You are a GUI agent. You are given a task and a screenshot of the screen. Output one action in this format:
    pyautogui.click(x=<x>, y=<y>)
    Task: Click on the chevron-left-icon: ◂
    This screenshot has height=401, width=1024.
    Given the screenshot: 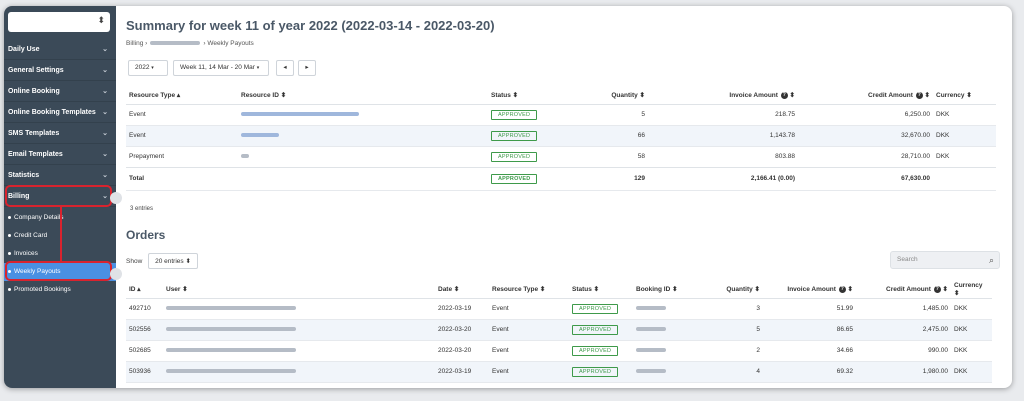 What is the action you would take?
    pyautogui.click(x=285, y=67)
    